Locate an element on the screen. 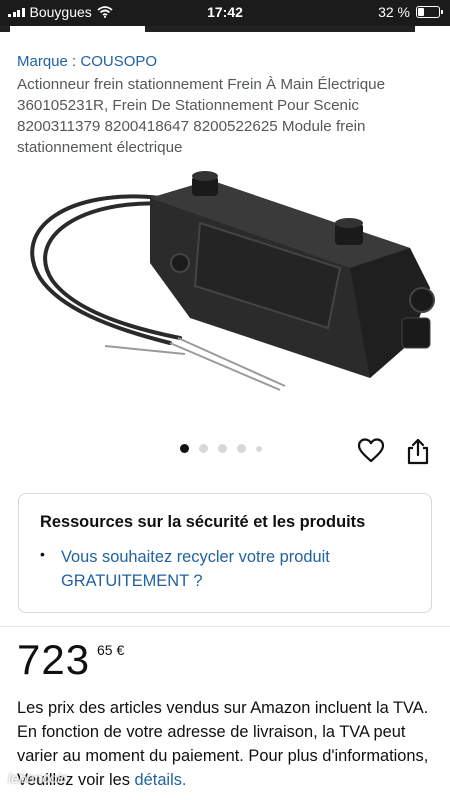 This screenshot has width=450, height=800. image-carousel-indicator is located at coordinates (221, 448).